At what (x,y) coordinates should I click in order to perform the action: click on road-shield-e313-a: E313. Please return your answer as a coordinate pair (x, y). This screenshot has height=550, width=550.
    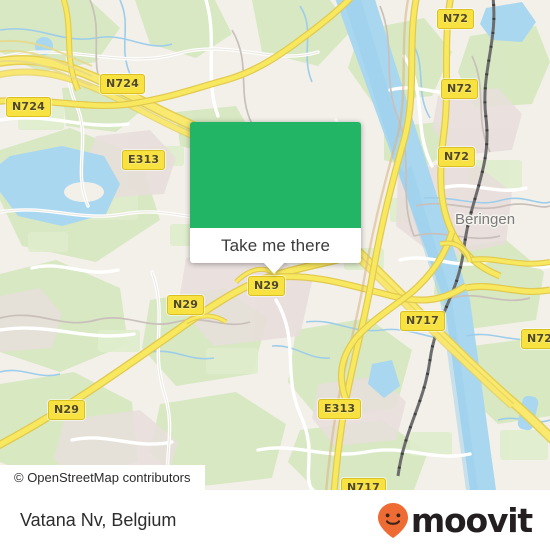
    Looking at the image, I should click on (144, 160).